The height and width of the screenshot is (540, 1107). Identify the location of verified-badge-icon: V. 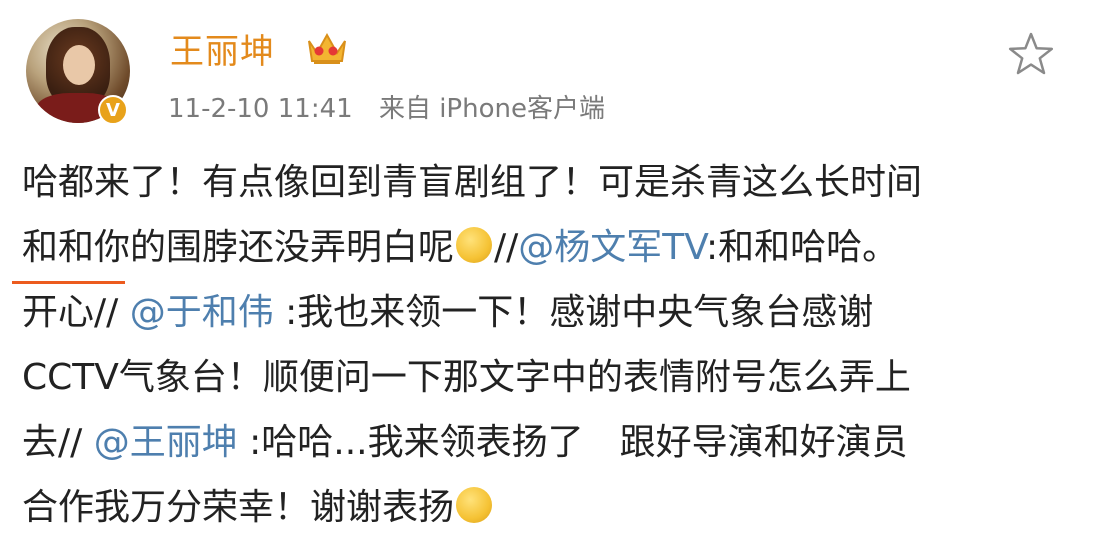
(113, 110).